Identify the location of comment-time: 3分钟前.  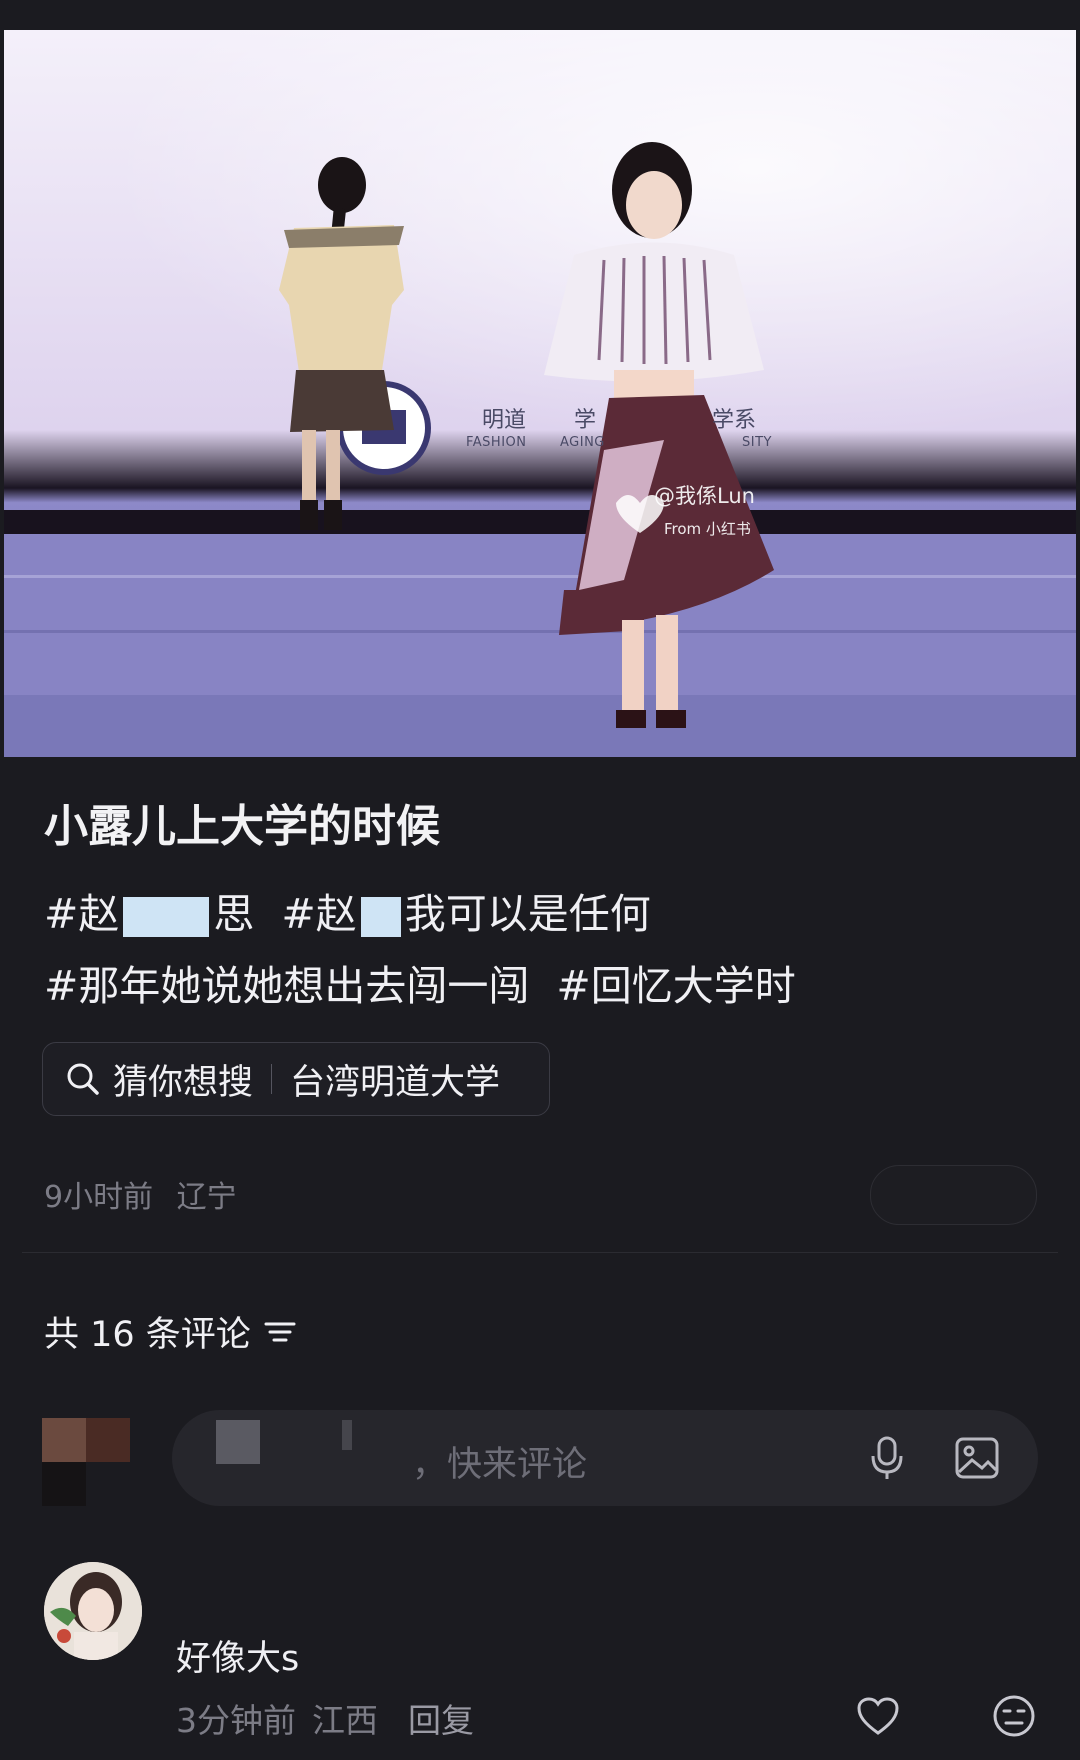
(236, 1720).